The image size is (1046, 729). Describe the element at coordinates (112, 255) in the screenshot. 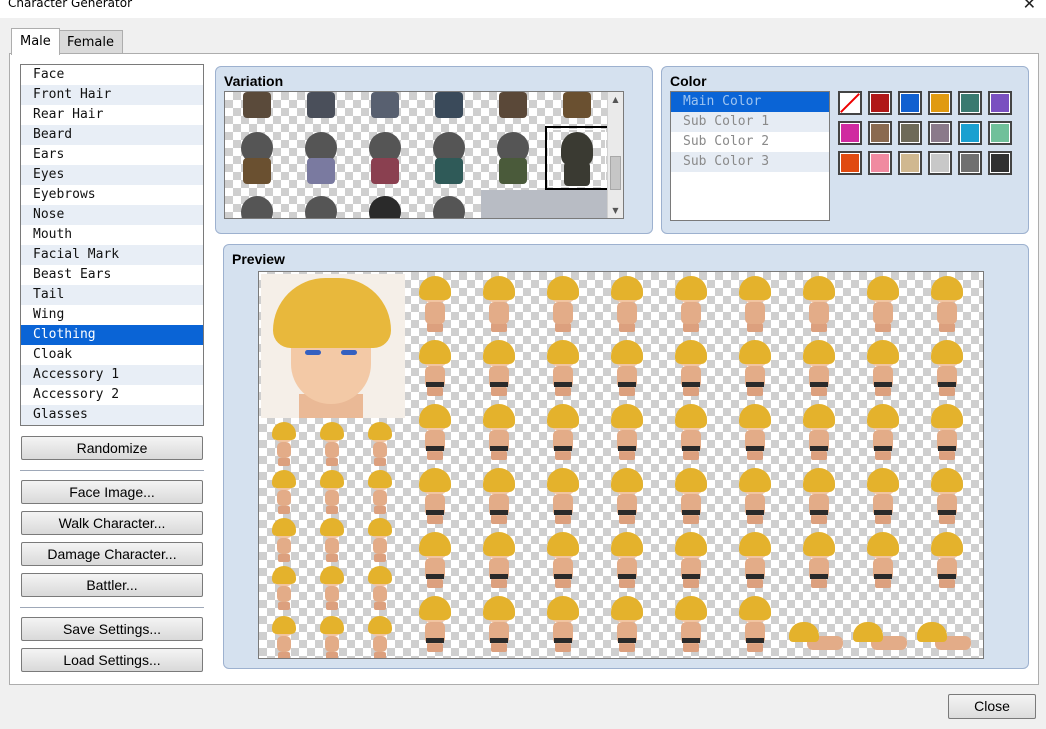

I see `part-item-facial-mark: Facial Mark` at that location.